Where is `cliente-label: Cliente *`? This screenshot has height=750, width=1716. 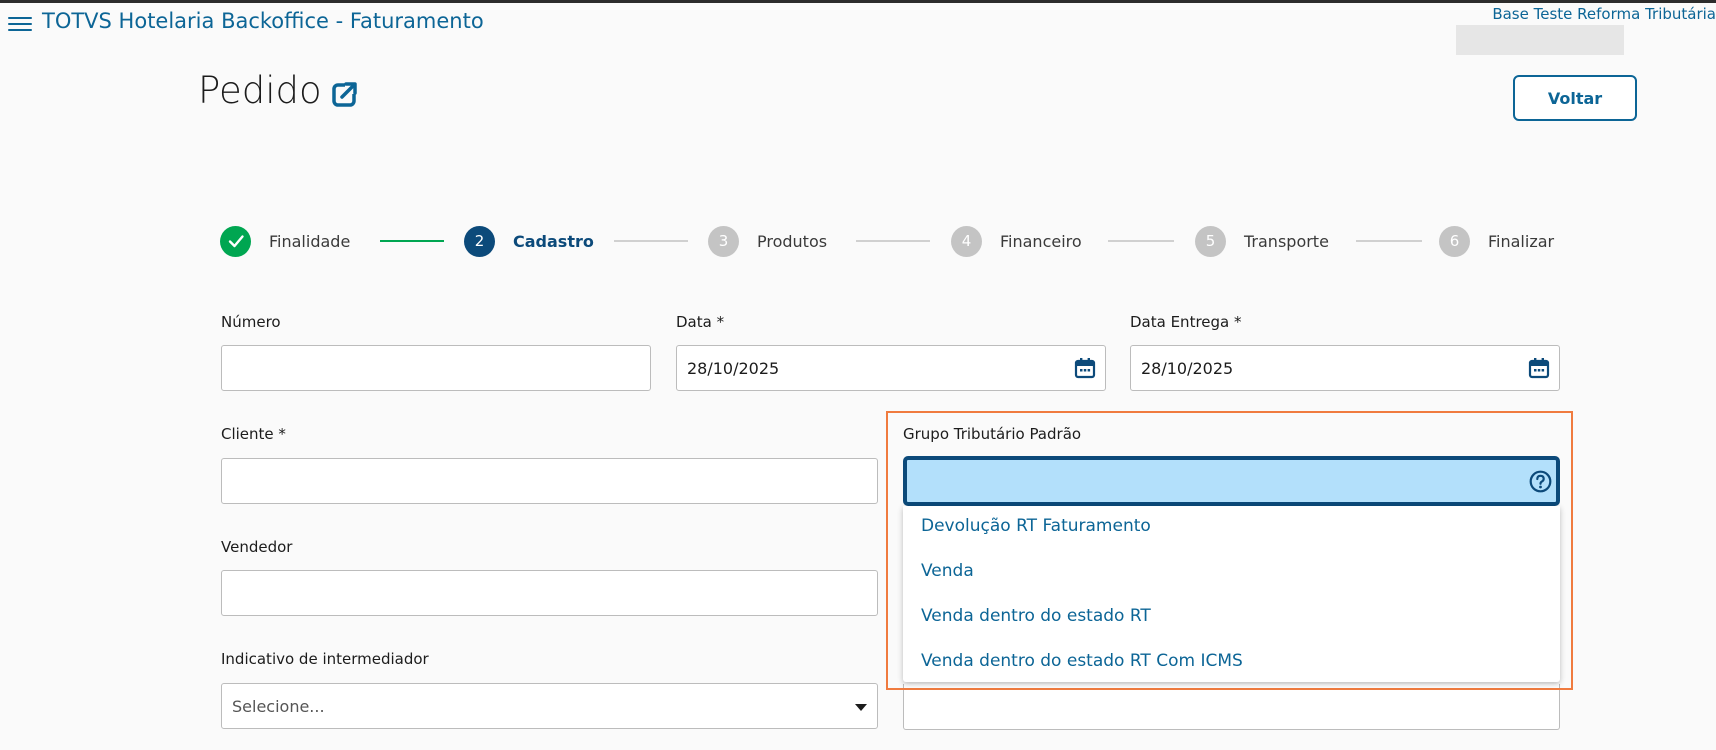
cliente-label: Cliente * is located at coordinates (253, 434).